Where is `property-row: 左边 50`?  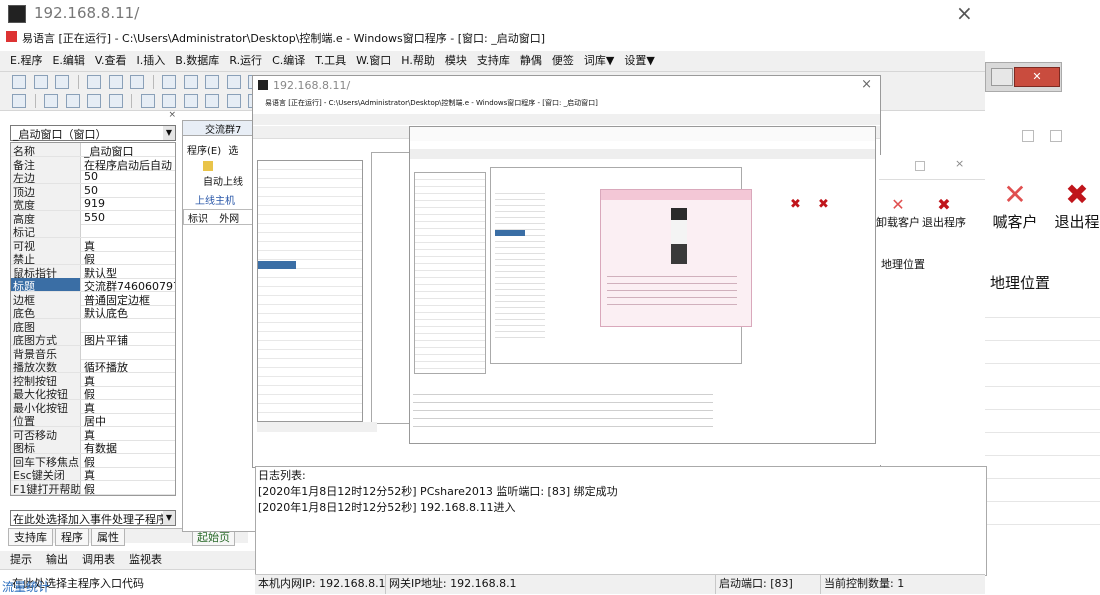 property-row: 左边 50 is located at coordinates (93, 177).